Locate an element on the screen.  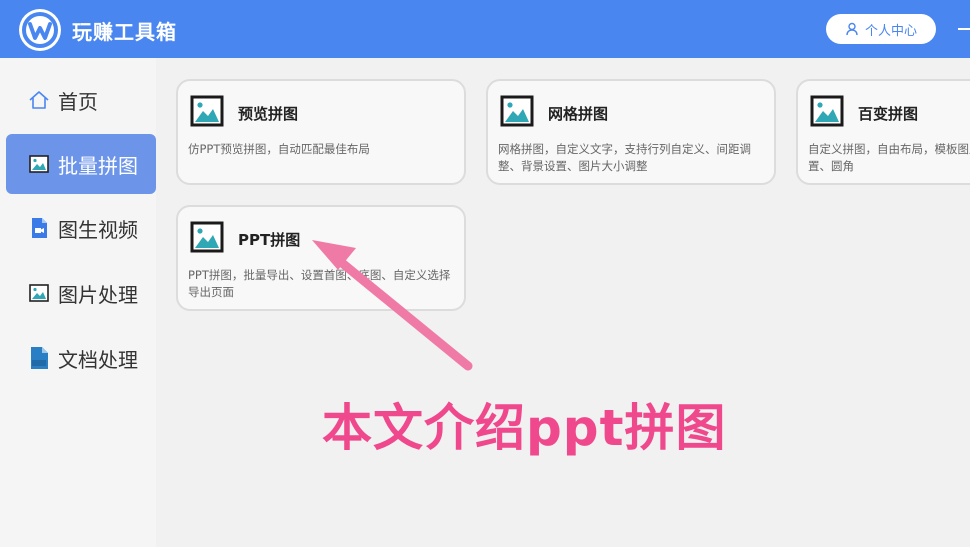
image-collage-icon is located at coordinates (39, 164).